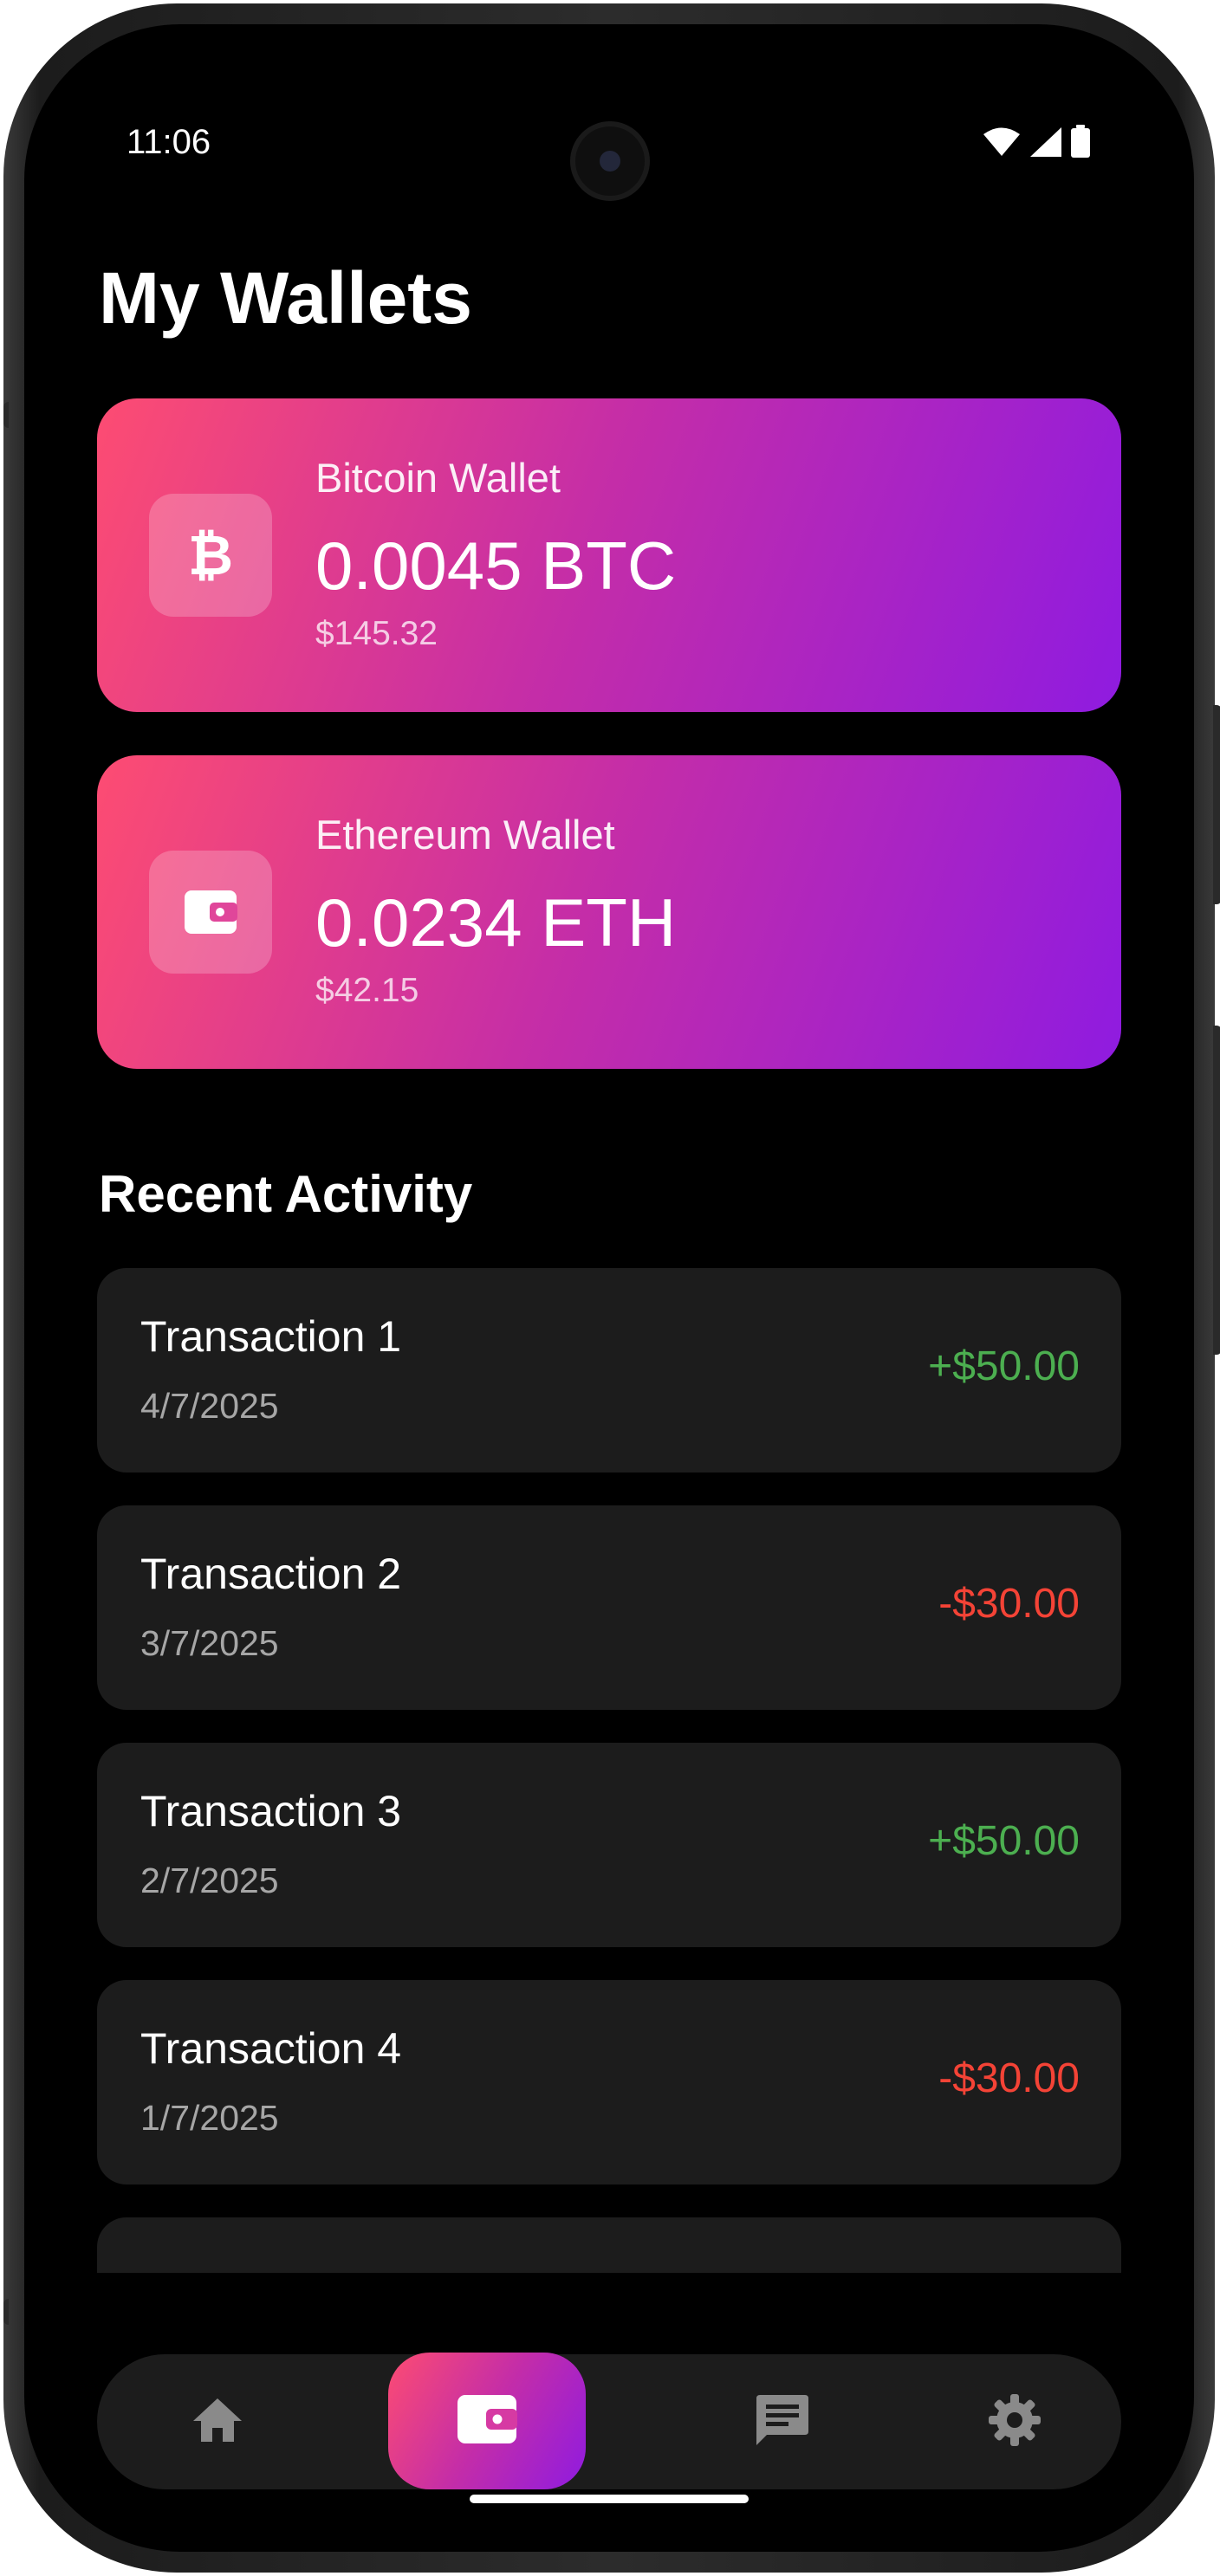  I want to click on transaction-title: Transaction 4, so click(271, 2048).